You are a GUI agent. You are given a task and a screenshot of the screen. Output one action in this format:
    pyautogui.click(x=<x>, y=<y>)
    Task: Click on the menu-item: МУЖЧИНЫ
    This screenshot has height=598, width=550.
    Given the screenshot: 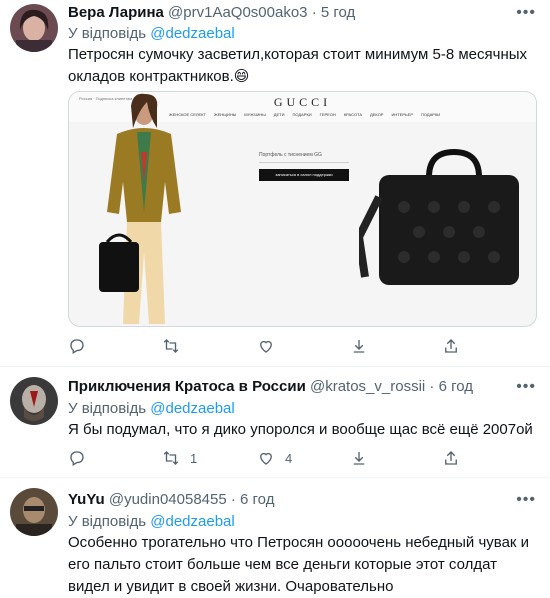 What is the action you would take?
    pyautogui.click(x=255, y=114)
    